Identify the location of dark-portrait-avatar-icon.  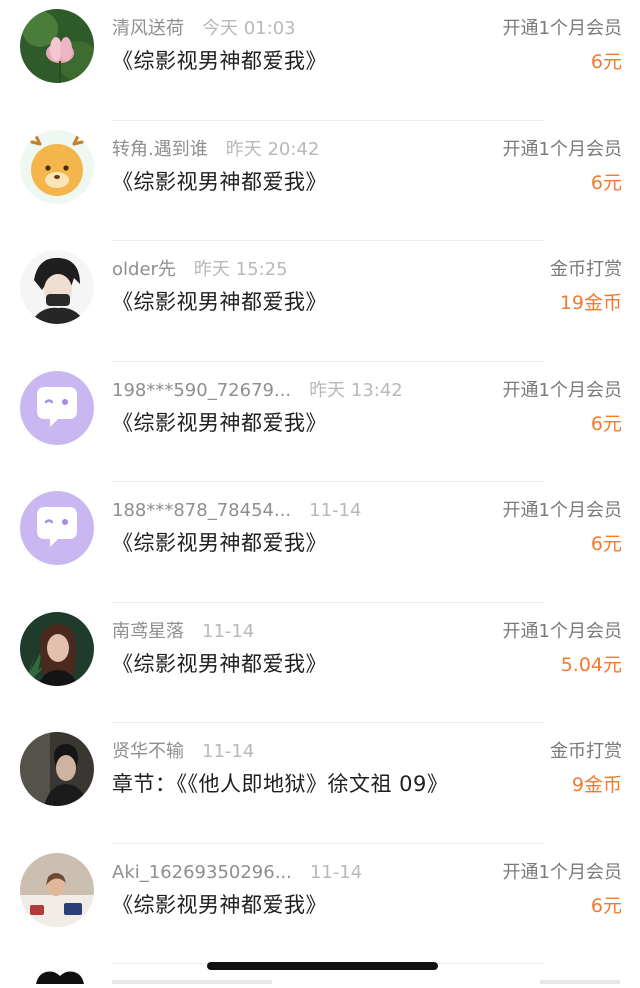
(57, 769).